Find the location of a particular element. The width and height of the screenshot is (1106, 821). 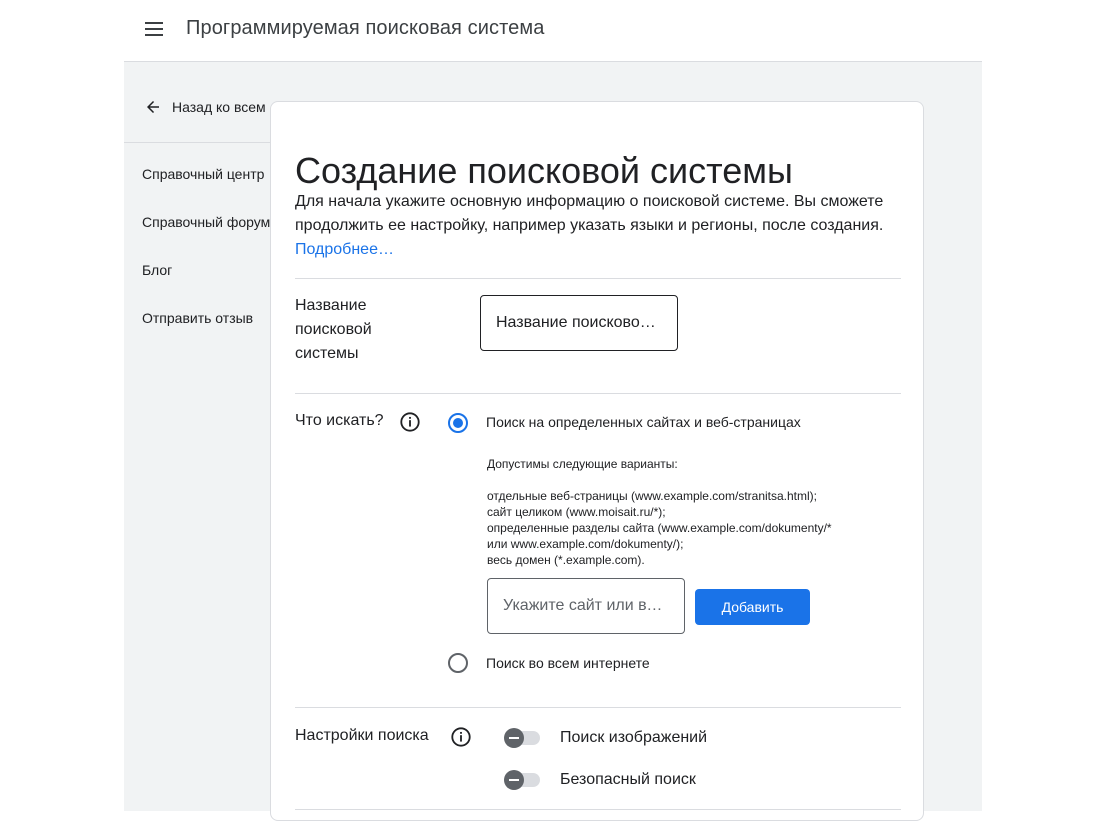

menu-icon is located at coordinates (154, 29).